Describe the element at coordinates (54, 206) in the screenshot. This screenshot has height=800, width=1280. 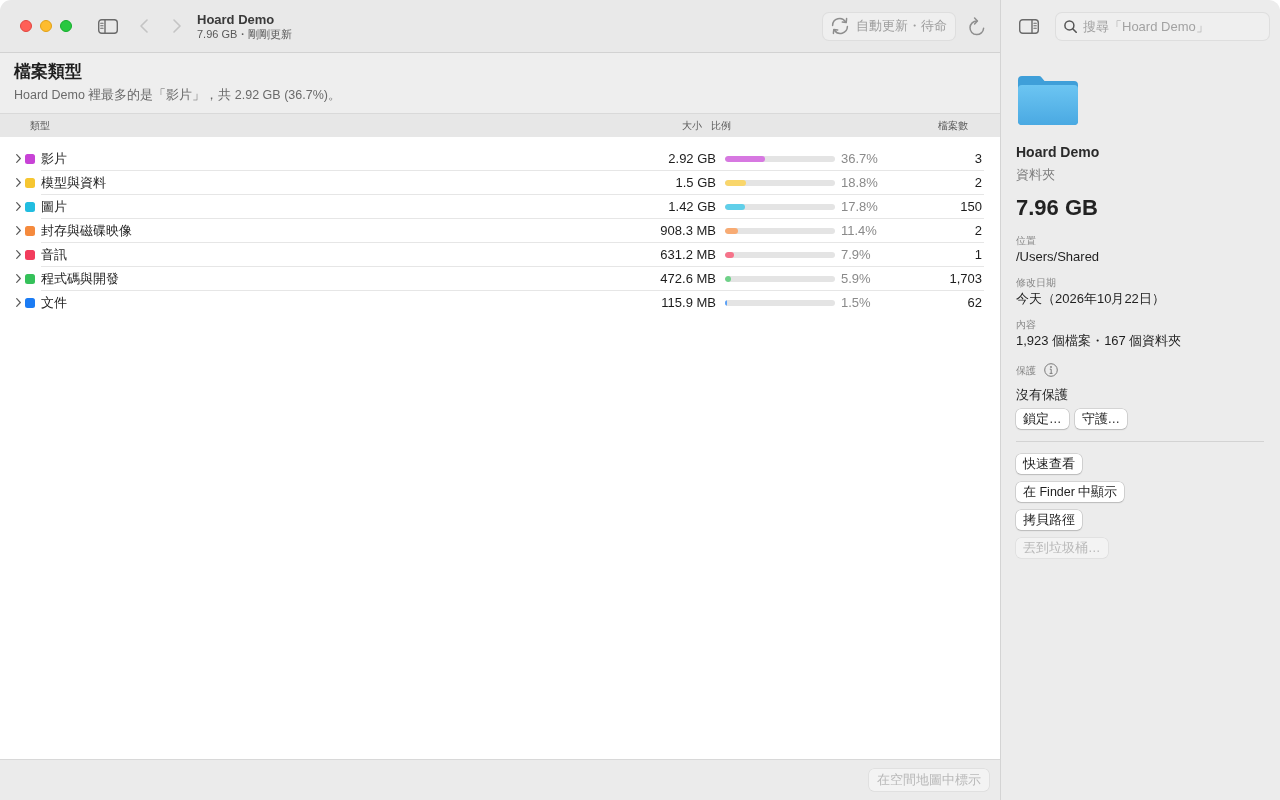
I see `type-name: 圖片` at that location.